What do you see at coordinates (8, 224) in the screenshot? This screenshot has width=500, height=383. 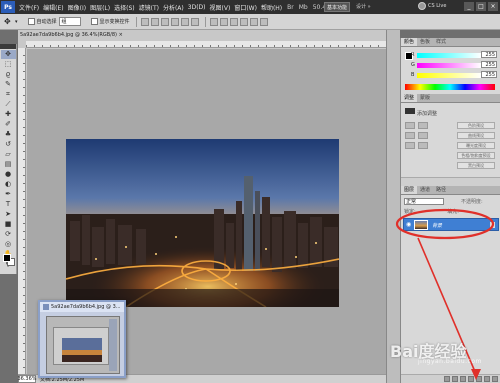 I see `shape-tool-icon: ■` at bounding box center [8, 224].